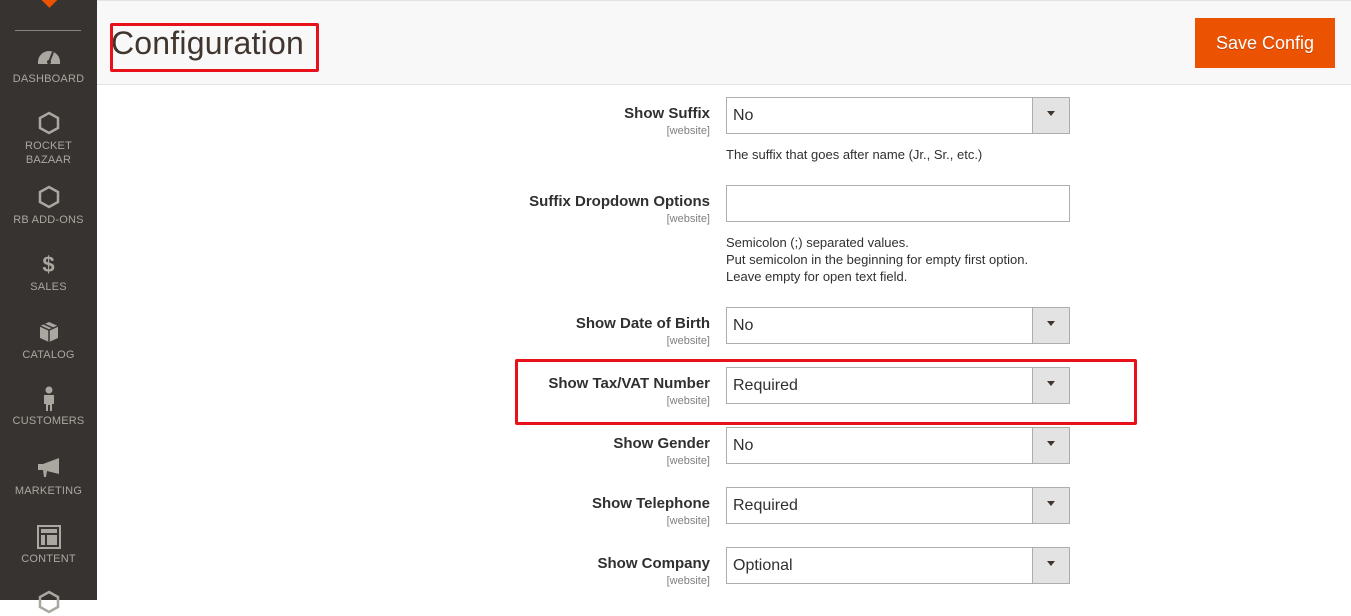 The height and width of the screenshot is (616, 1351). Describe the element at coordinates (898, 505) in the screenshot. I see `show-telephone-select: Required` at that location.